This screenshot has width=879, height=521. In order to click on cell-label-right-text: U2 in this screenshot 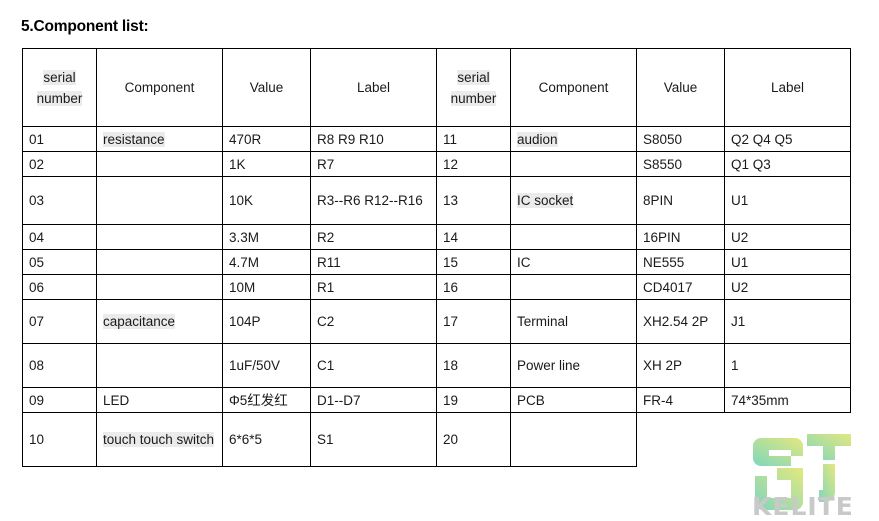, I will do `click(740, 237)`.